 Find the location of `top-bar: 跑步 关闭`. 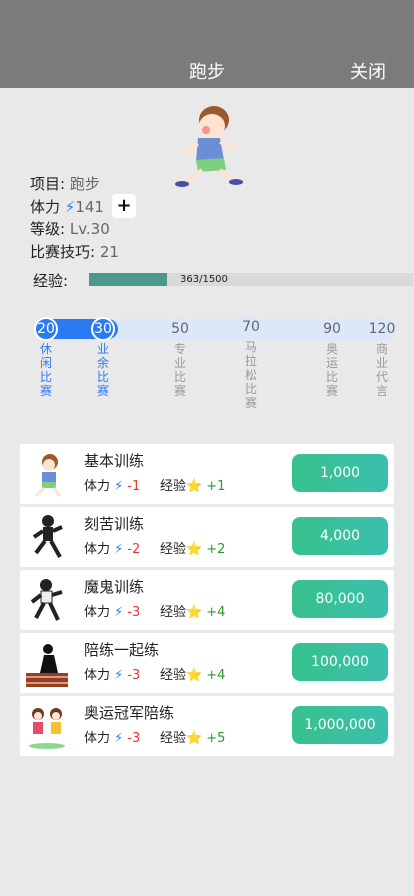

top-bar: 跑步 关闭 is located at coordinates (207, 44).